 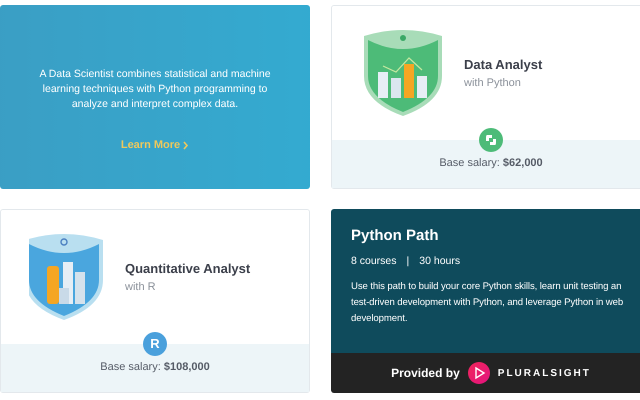 I want to click on salary-text: Base salary: $62,000, so click(x=491, y=163).